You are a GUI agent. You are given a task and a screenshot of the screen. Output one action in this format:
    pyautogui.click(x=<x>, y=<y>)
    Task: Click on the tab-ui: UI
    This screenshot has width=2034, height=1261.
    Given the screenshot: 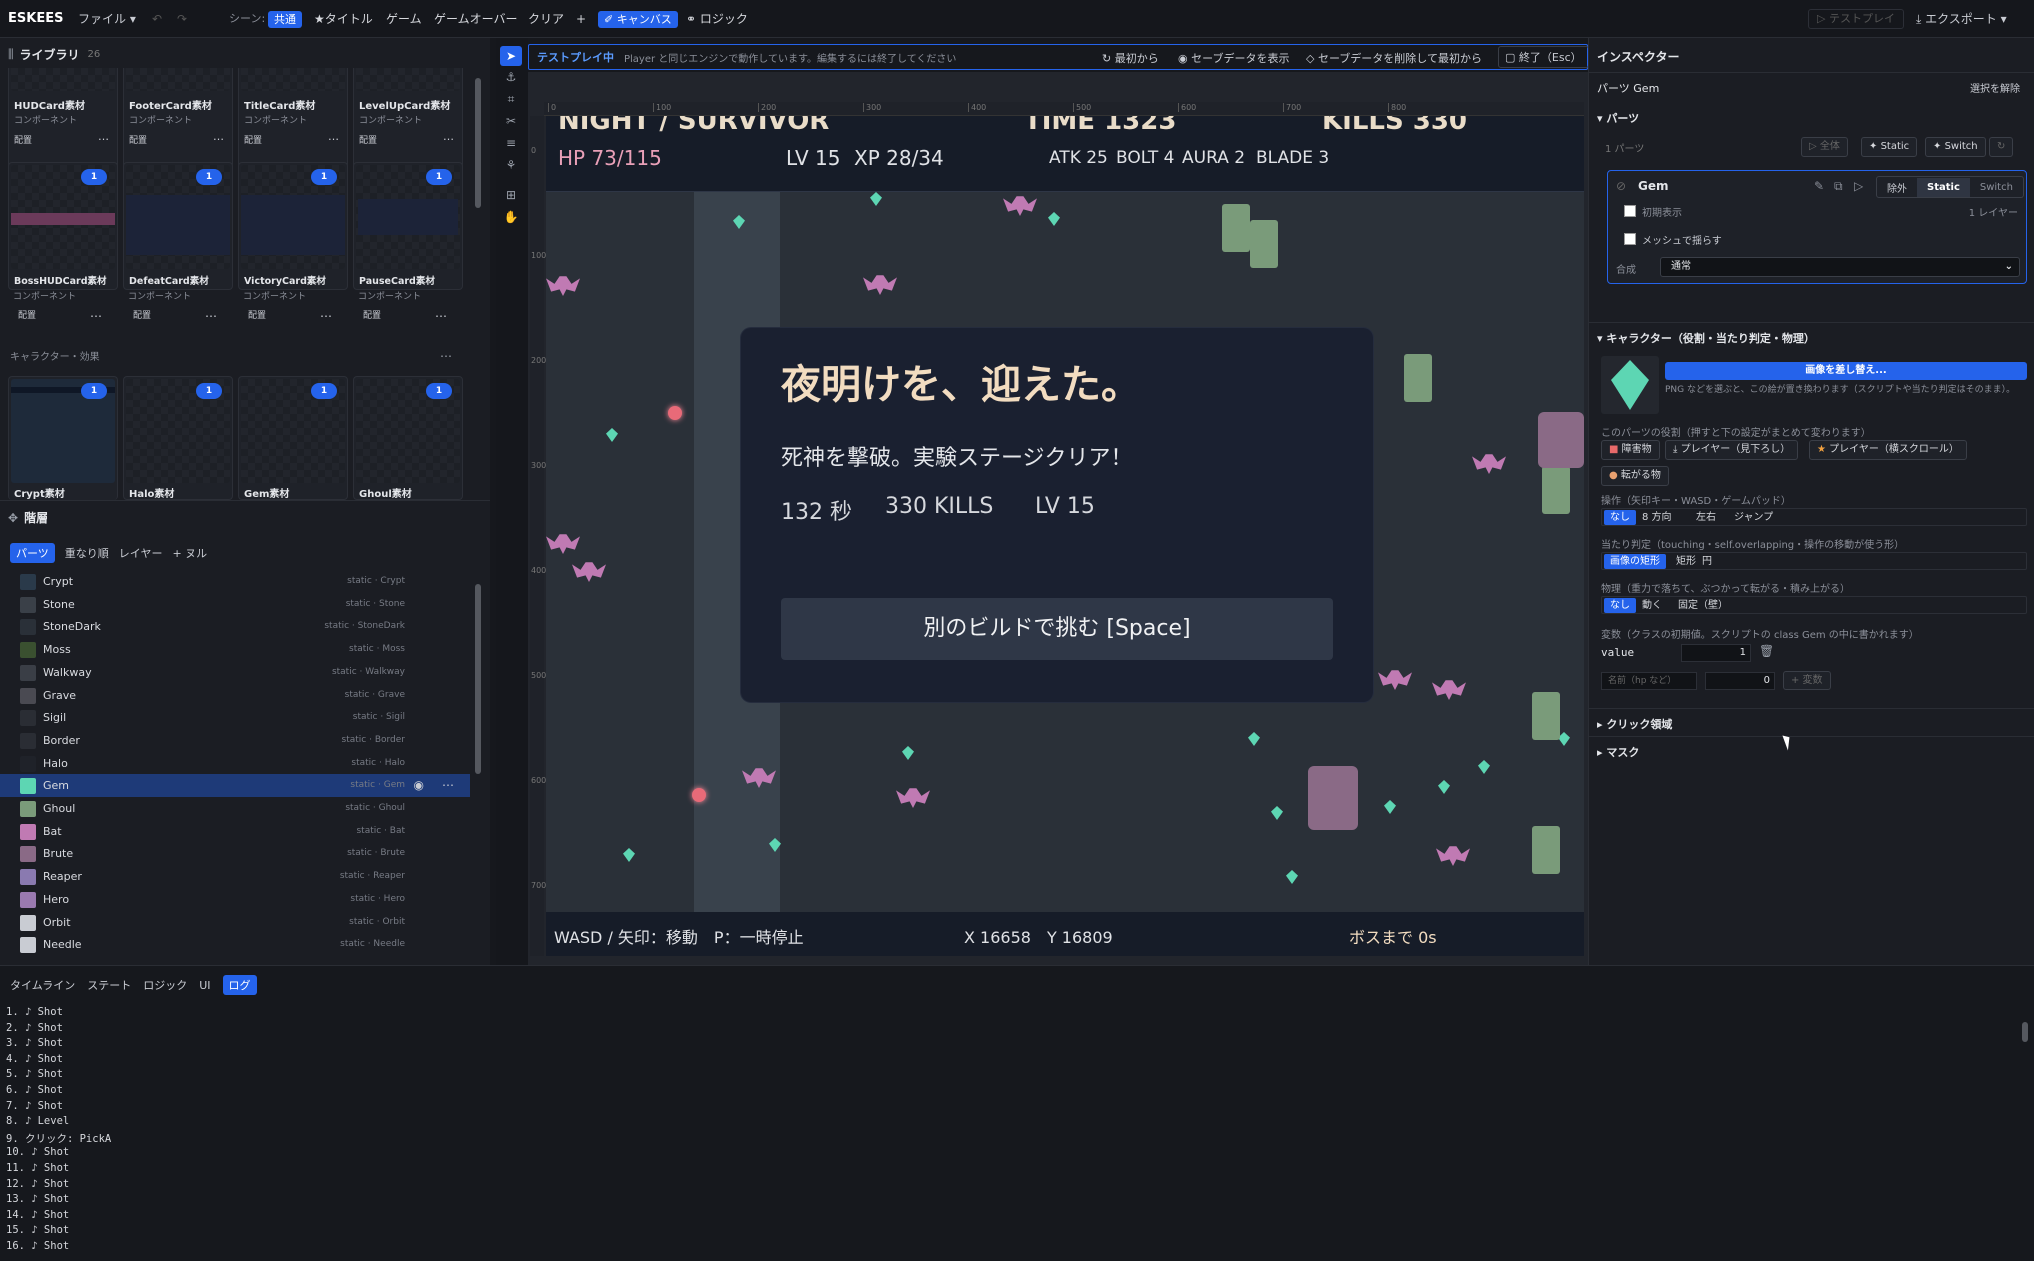 What is the action you would take?
    pyautogui.click(x=204, y=985)
    